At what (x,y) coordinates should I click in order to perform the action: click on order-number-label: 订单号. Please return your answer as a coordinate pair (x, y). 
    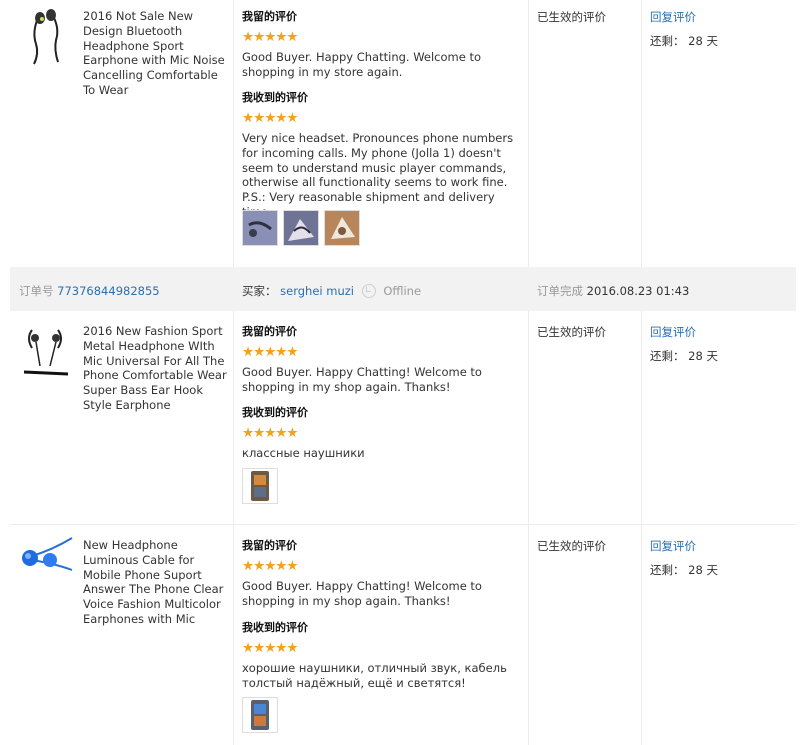
    Looking at the image, I should click on (36, 291).